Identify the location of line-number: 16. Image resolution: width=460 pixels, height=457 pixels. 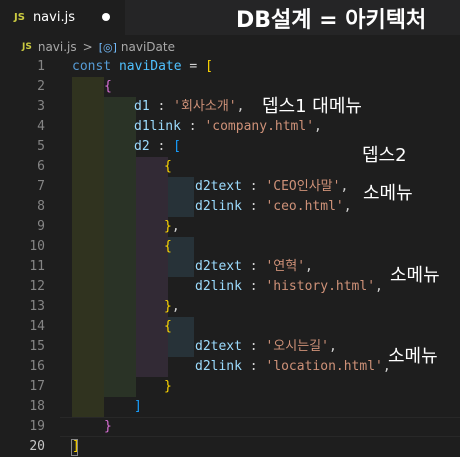
(37, 366).